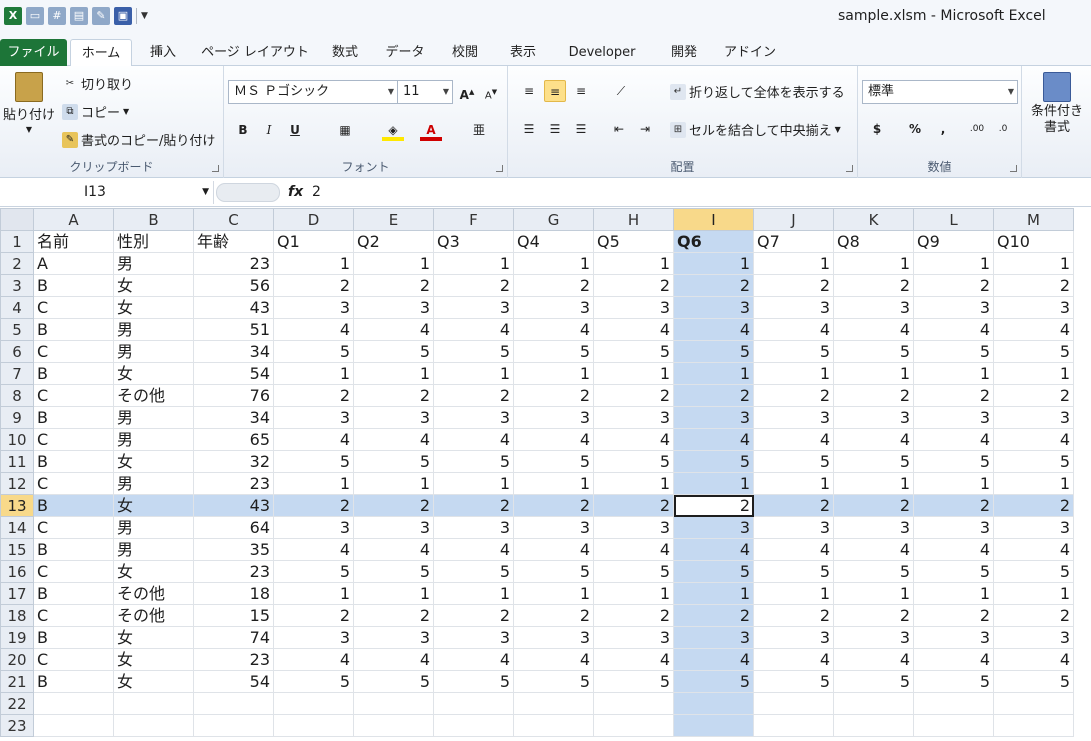 This screenshot has width=1091, height=741. I want to click on cell-a17: B, so click(73, 593).